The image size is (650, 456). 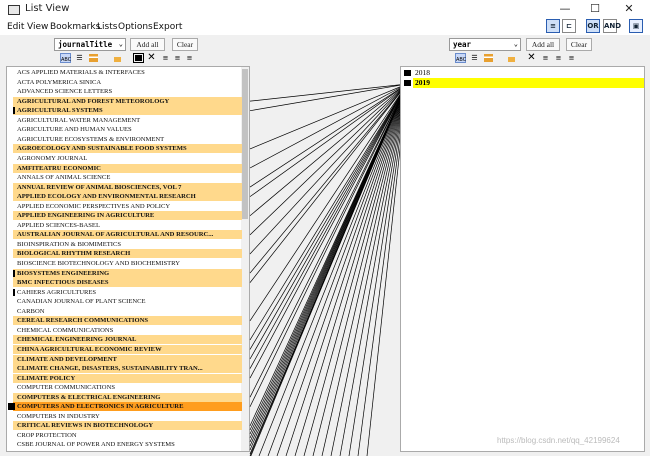 What do you see at coordinates (528, 83) in the screenshot?
I see `year-row-selected: 2019` at bounding box center [528, 83].